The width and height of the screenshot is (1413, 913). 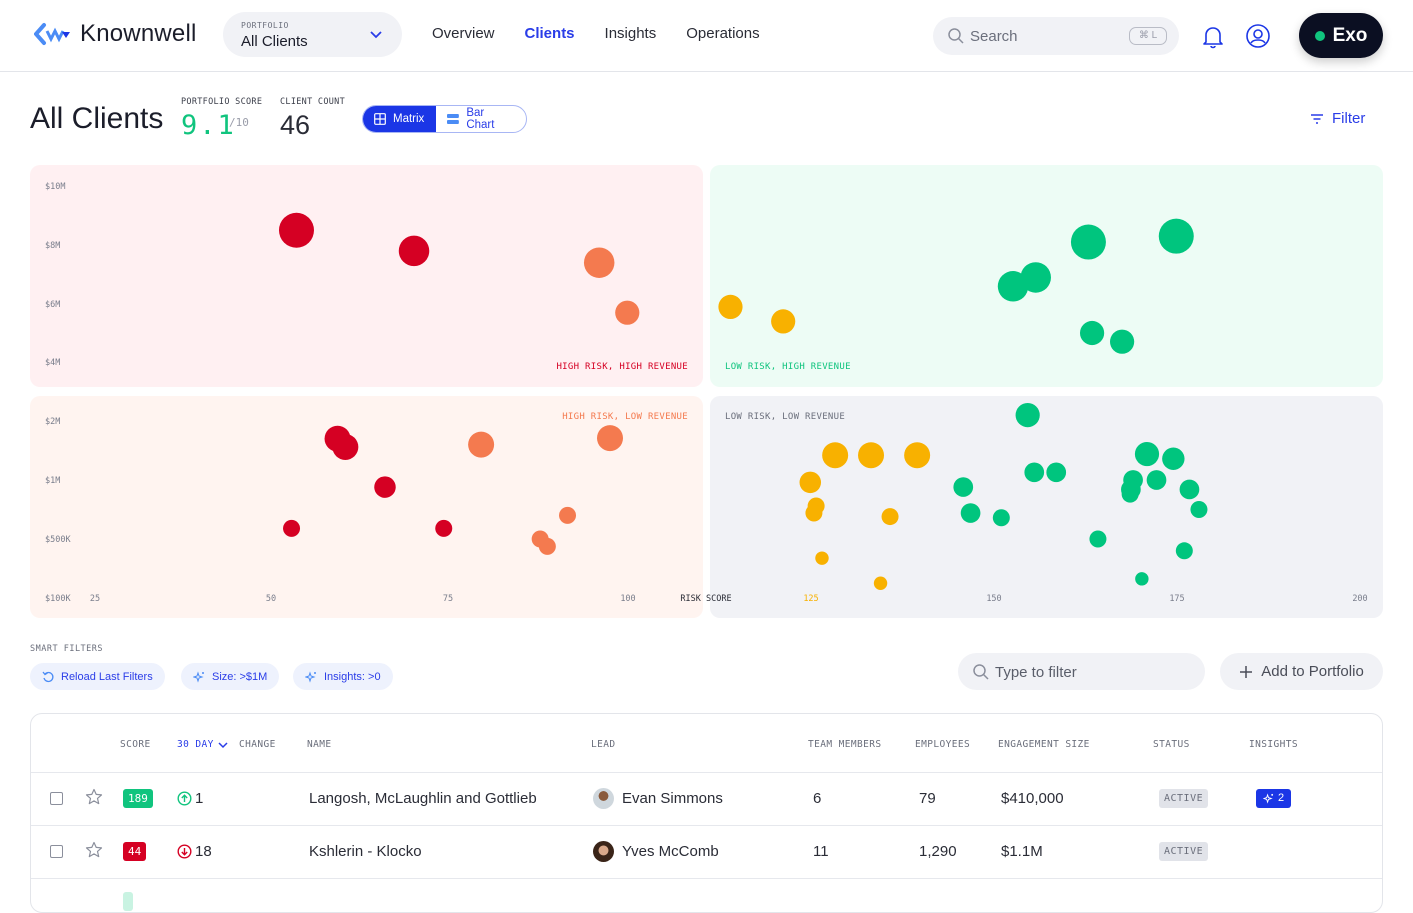 I want to click on column-header-engagement-size: ENGAGEMENT SIZE, so click(x=1044, y=744).